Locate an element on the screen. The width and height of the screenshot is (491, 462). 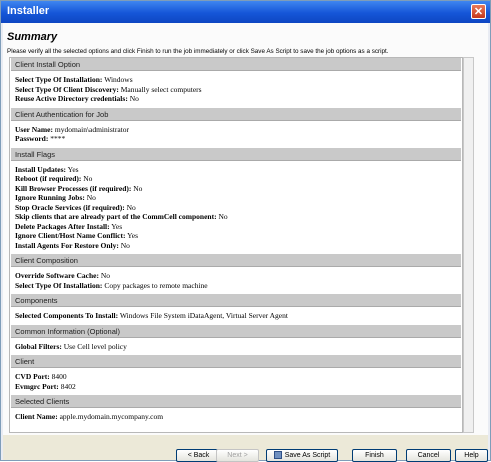
summary-row-label: Install Agents For Restore Only: is located at coordinates (67, 245).